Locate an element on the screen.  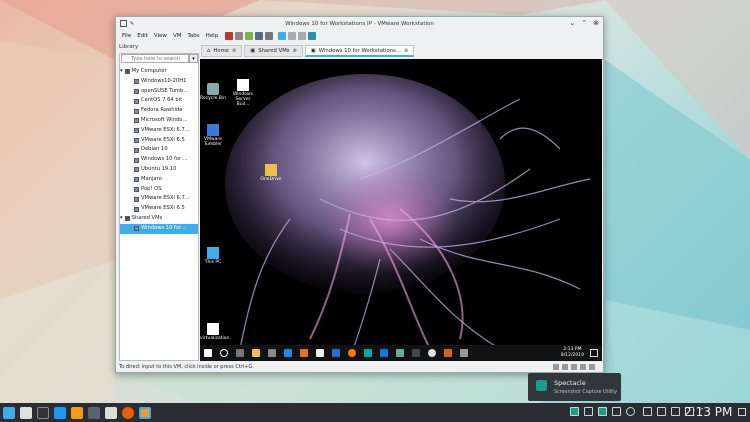
list-item: Ubuntu 19.10 is located at coordinates (159, 170).